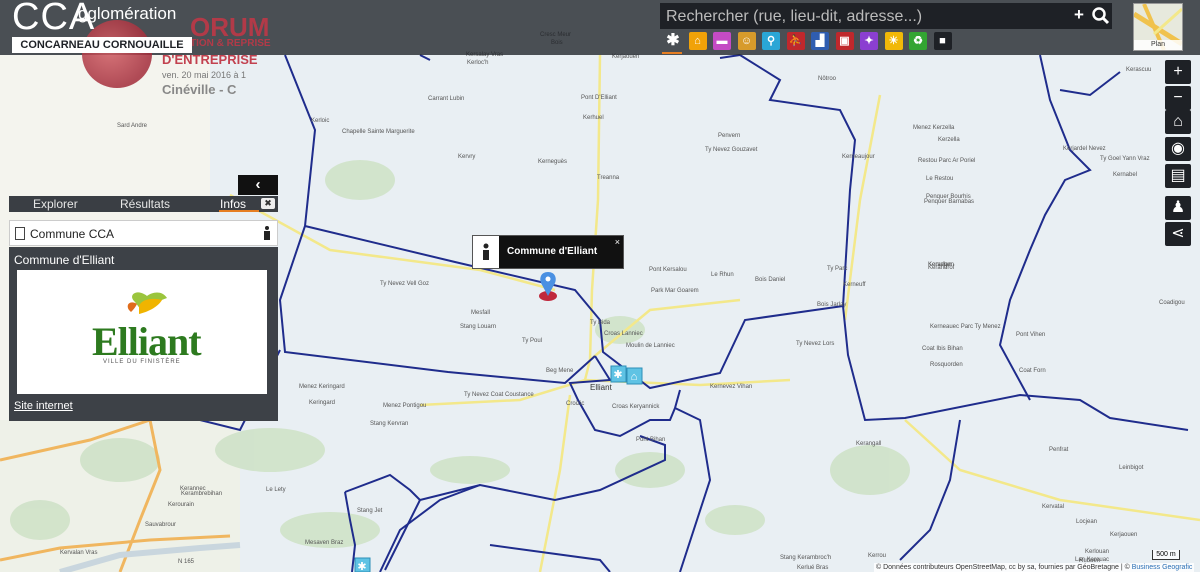 Image resolution: width=1200 pixels, height=572 pixels. I want to click on place-label: Kerourain, so click(181, 505).